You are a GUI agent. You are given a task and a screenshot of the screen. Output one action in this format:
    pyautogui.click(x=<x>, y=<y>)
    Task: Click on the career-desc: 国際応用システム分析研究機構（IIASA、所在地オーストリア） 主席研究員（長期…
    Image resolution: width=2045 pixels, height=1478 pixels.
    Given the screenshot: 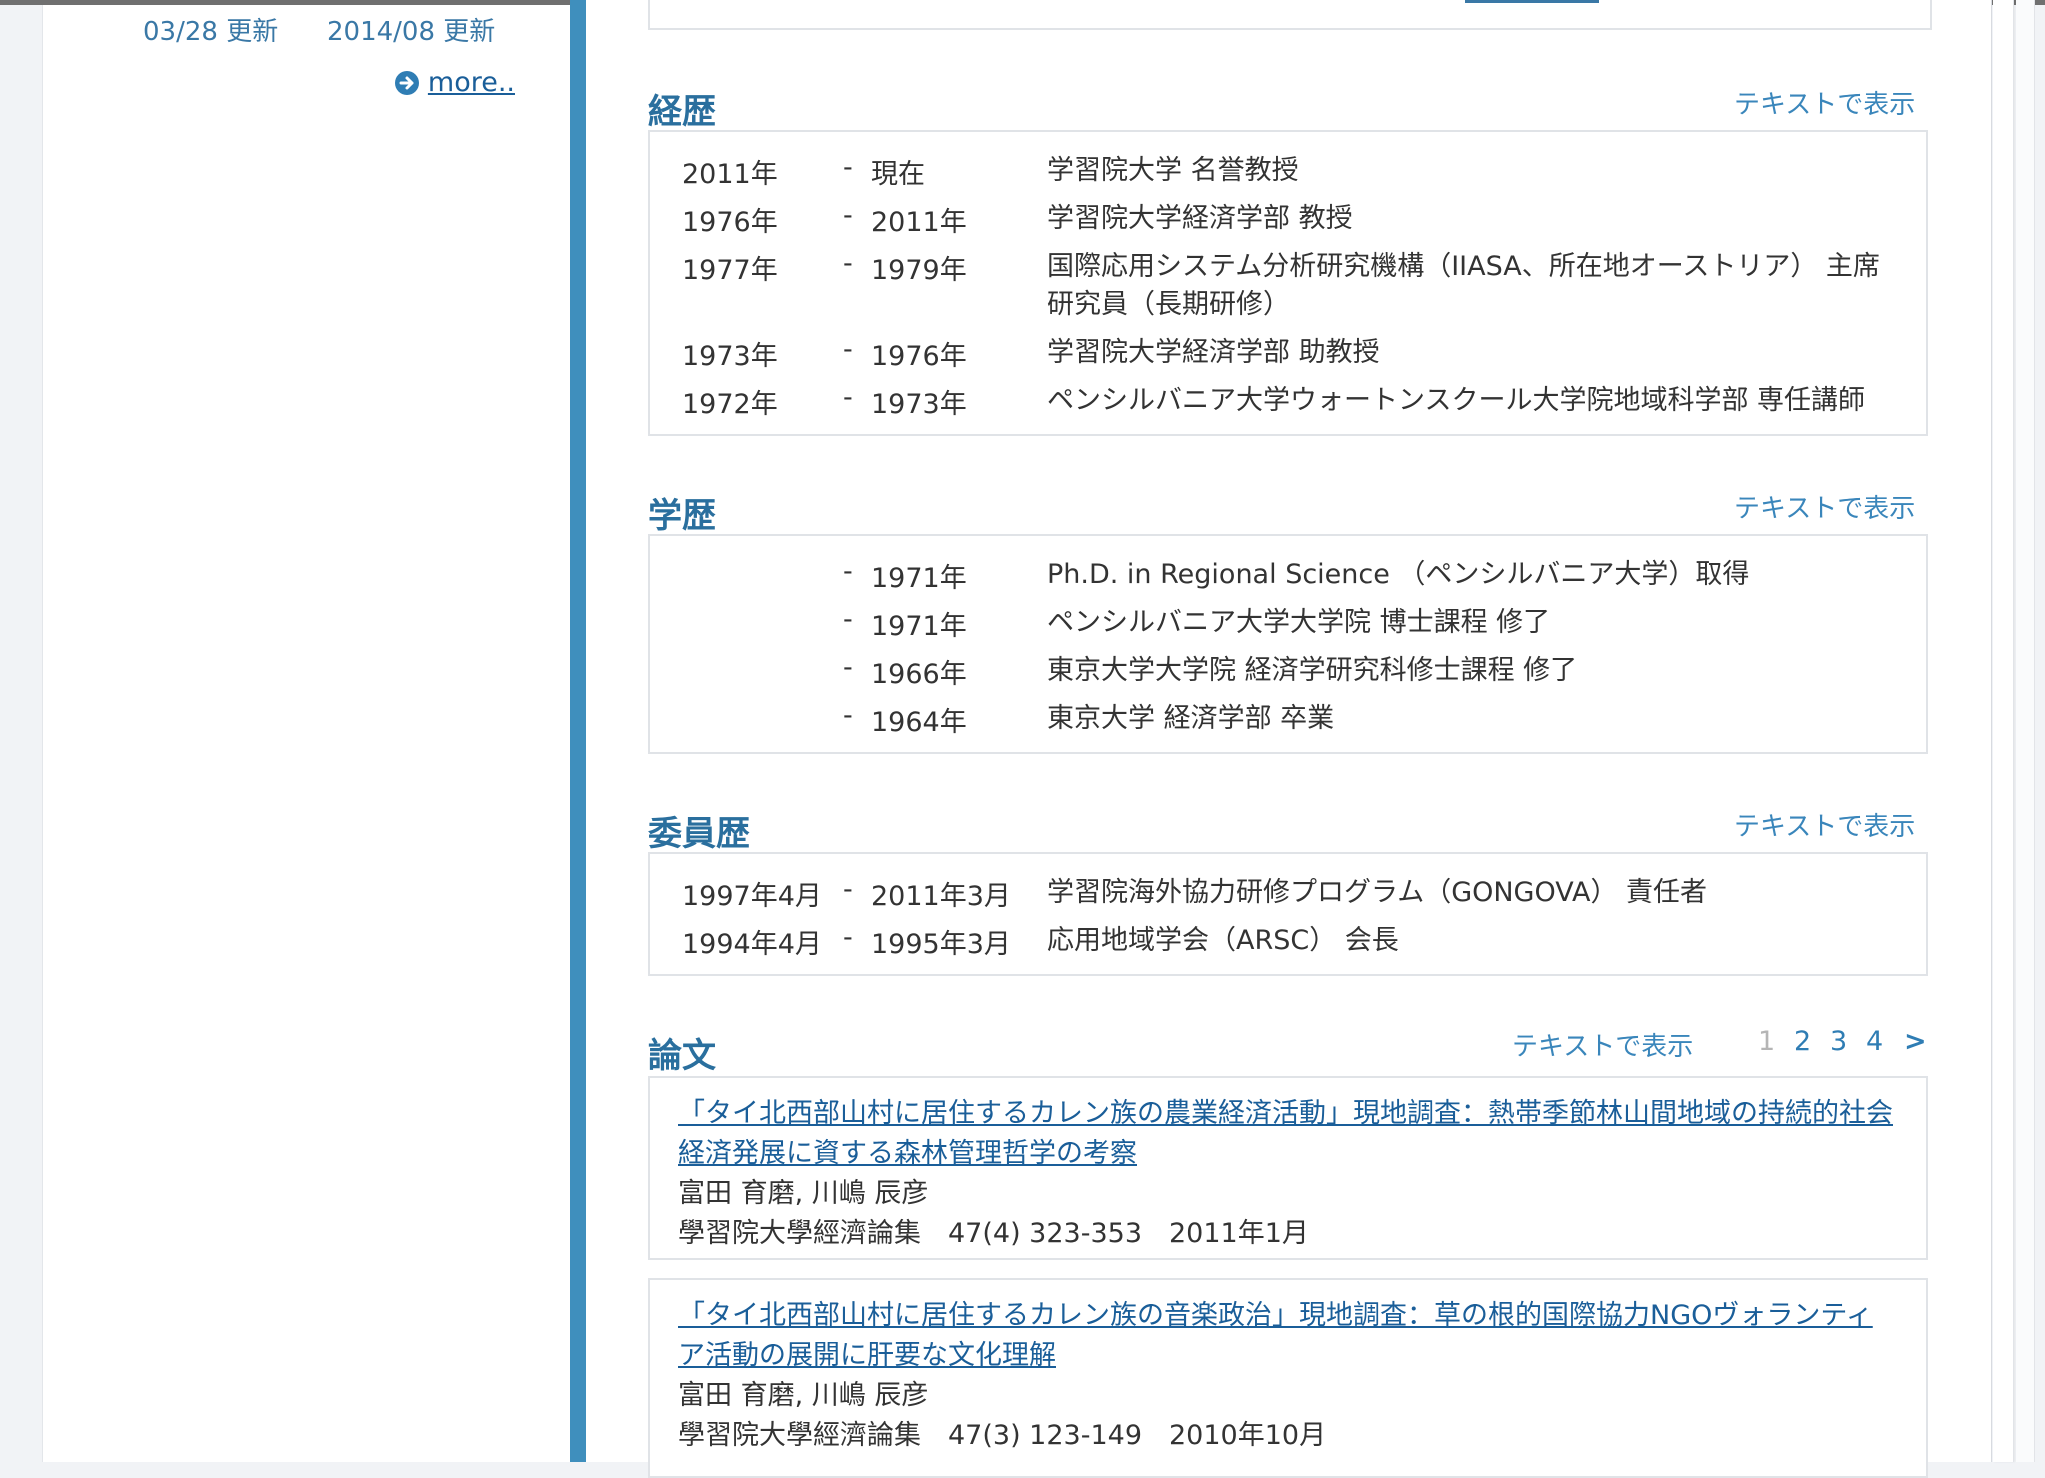 What is the action you would take?
    pyautogui.click(x=1463, y=285)
    